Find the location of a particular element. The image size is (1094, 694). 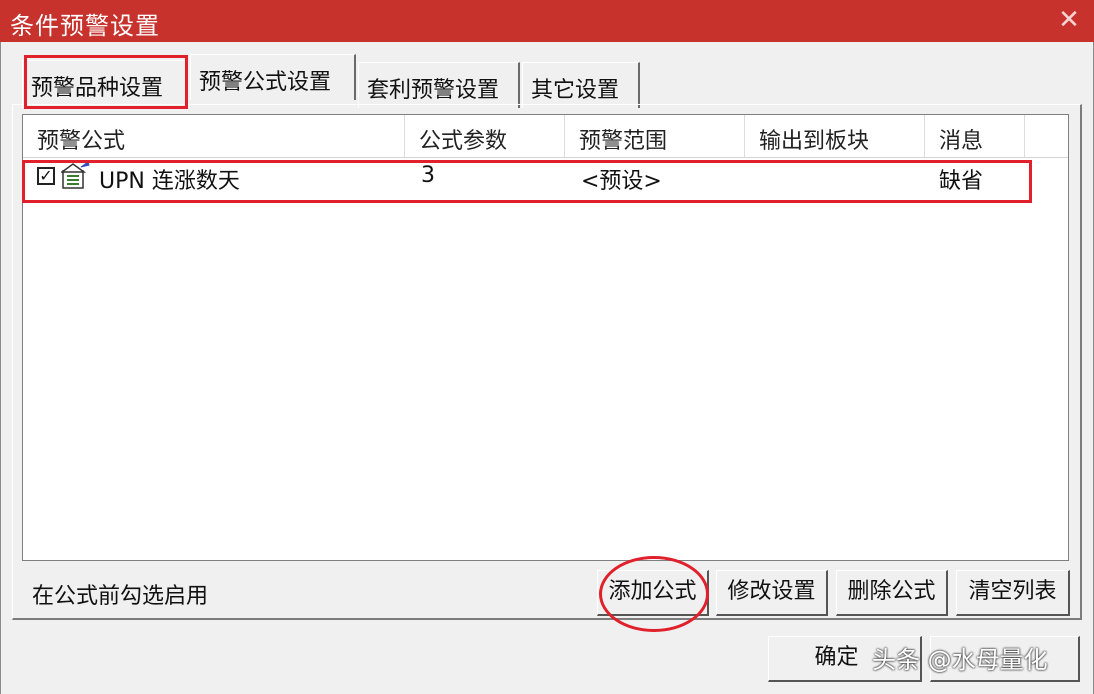

list-header: 预警公式 公式参数 预警范围 输出到板块 消息 is located at coordinates (545, 136).